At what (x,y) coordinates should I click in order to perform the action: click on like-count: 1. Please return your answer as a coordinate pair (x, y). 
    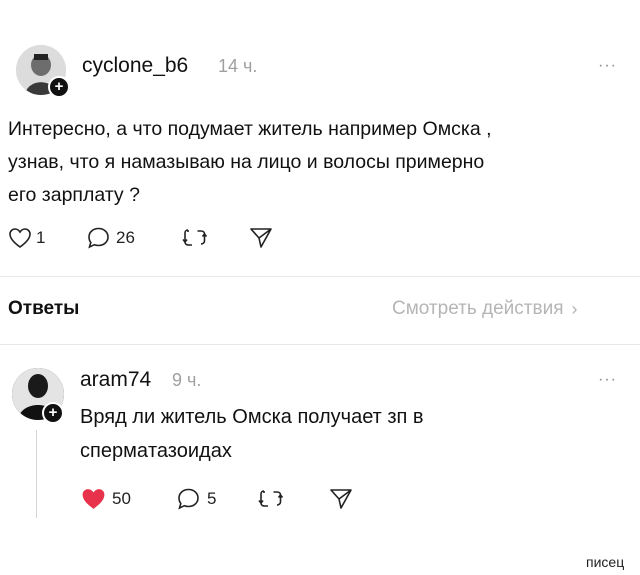
    Looking at the image, I should click on (41, 237).